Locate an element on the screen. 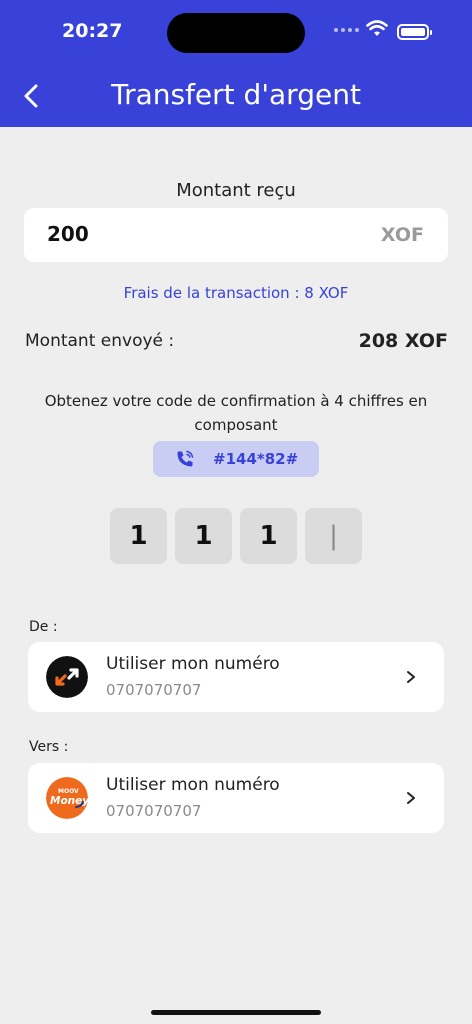 The height and width of the screenshot is (1024, 472). status-time: 20:27 is located at coordinates (92, 31).